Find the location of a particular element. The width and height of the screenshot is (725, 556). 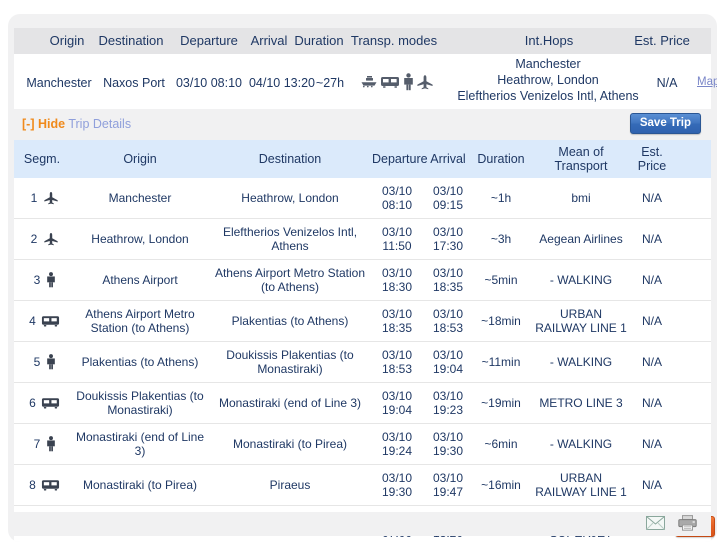

summary-origin: Manchester is located at coordinates (59, 83).